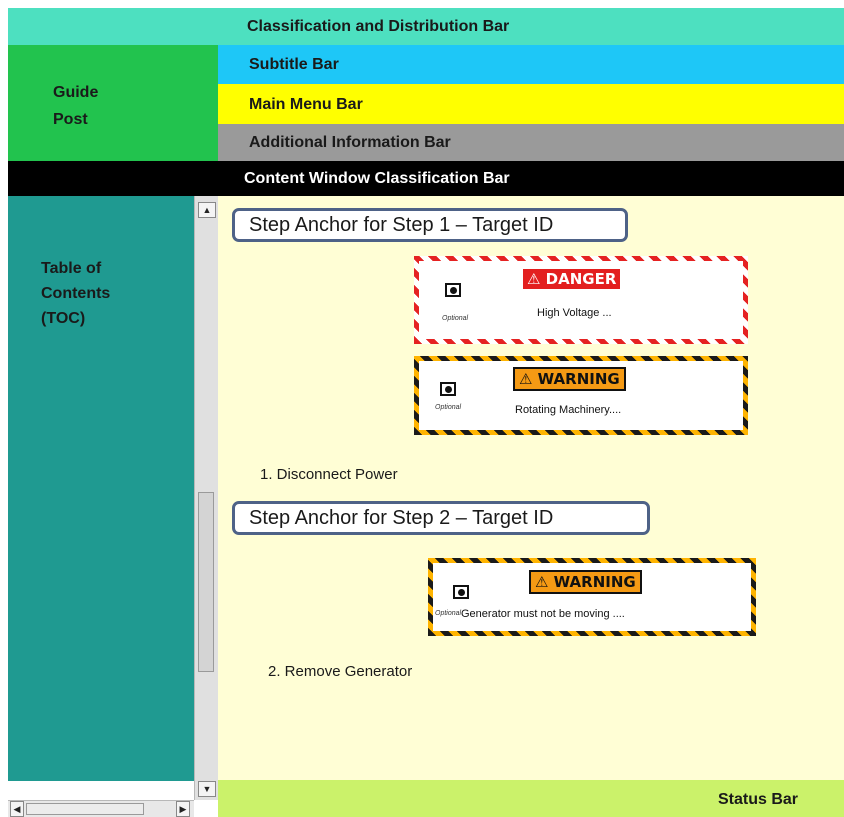  I want to click on main-menu-bar-label: Main Menu Bar, so click(306, 104).